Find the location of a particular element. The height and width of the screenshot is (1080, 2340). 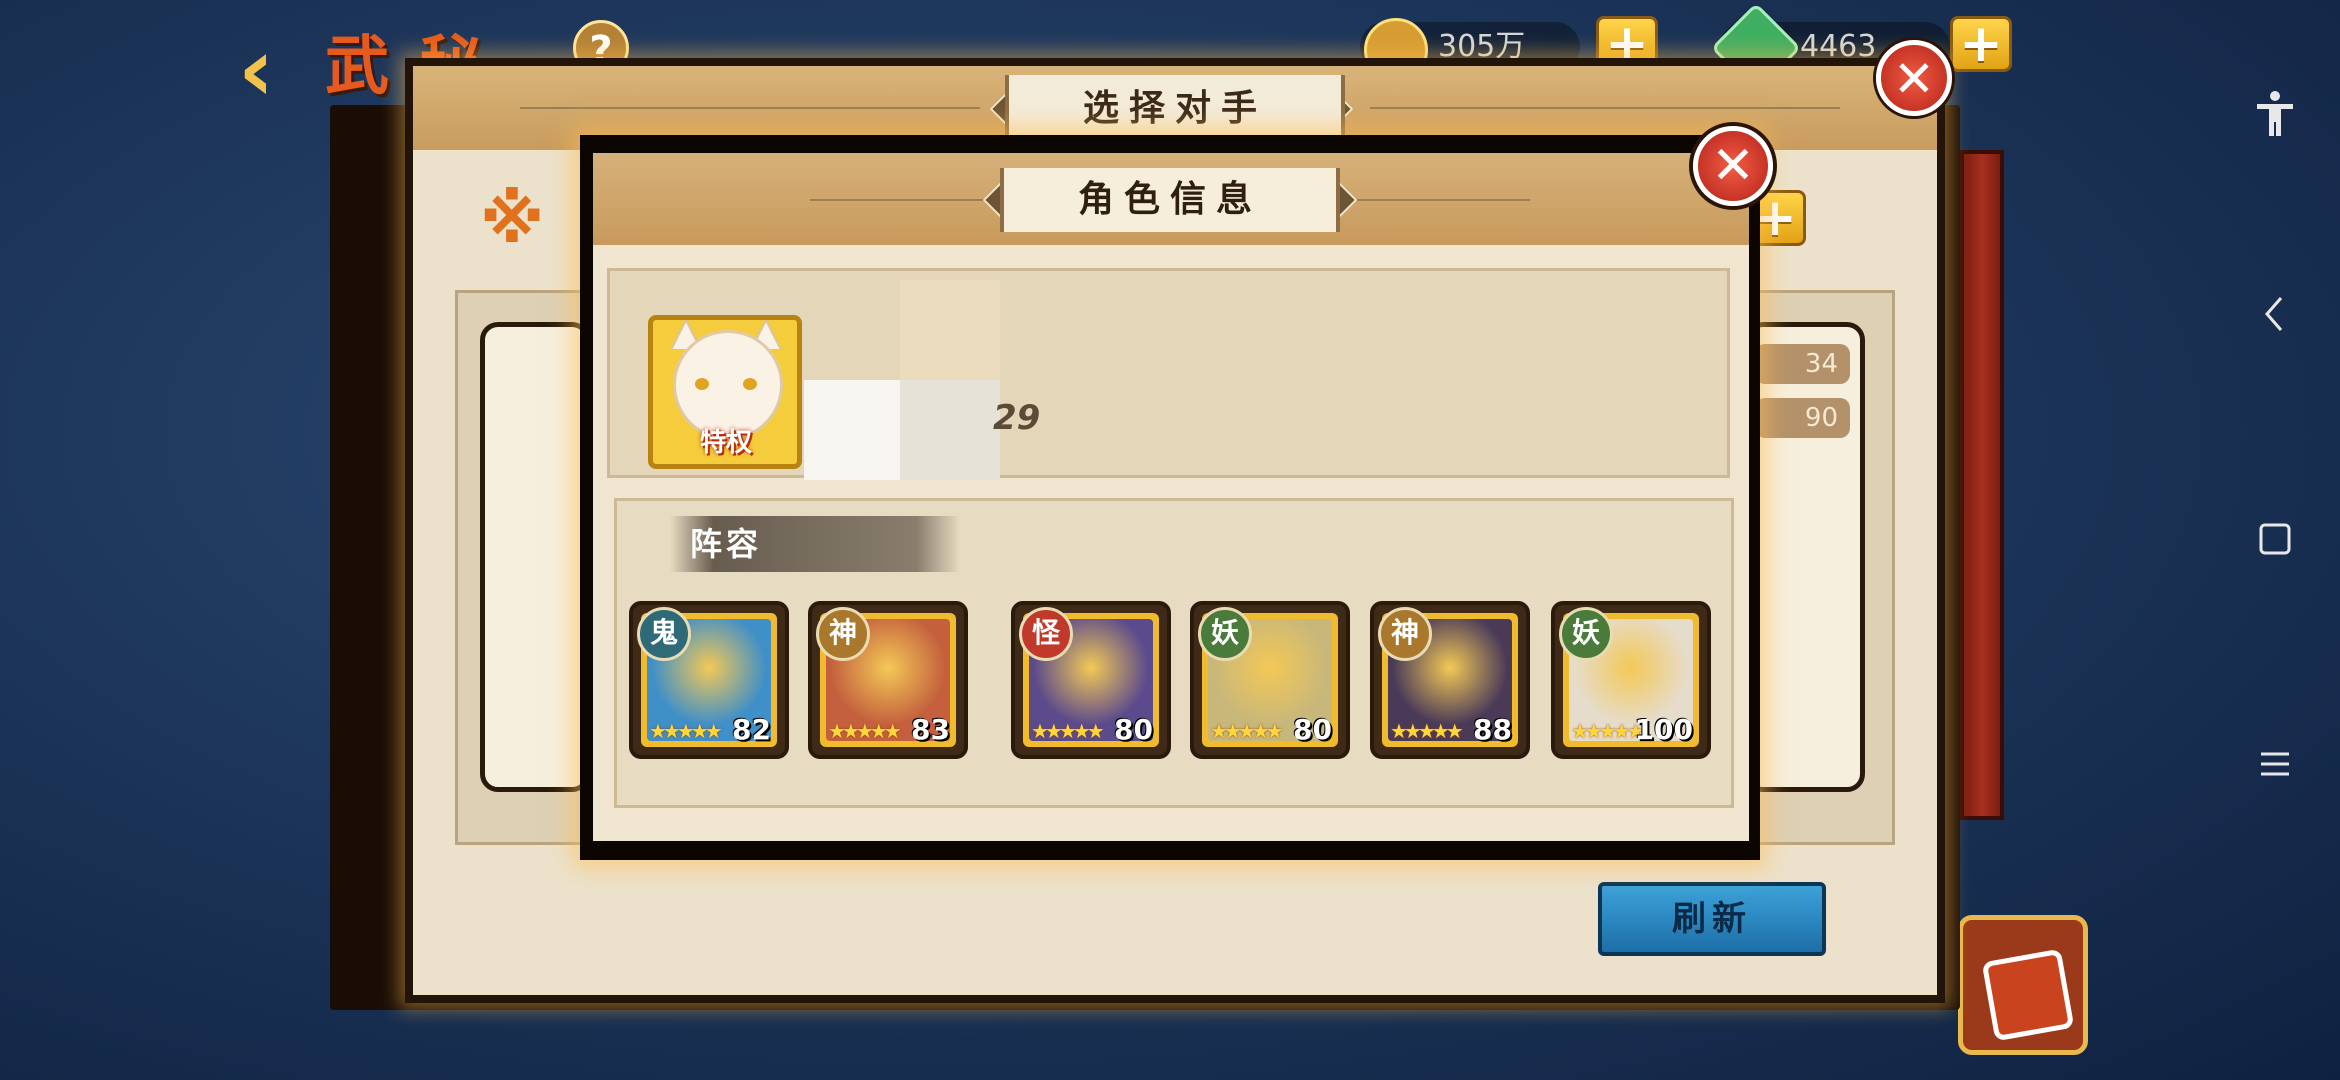

character-info-title: 角色信息 is located at coordinates (1170, 200).